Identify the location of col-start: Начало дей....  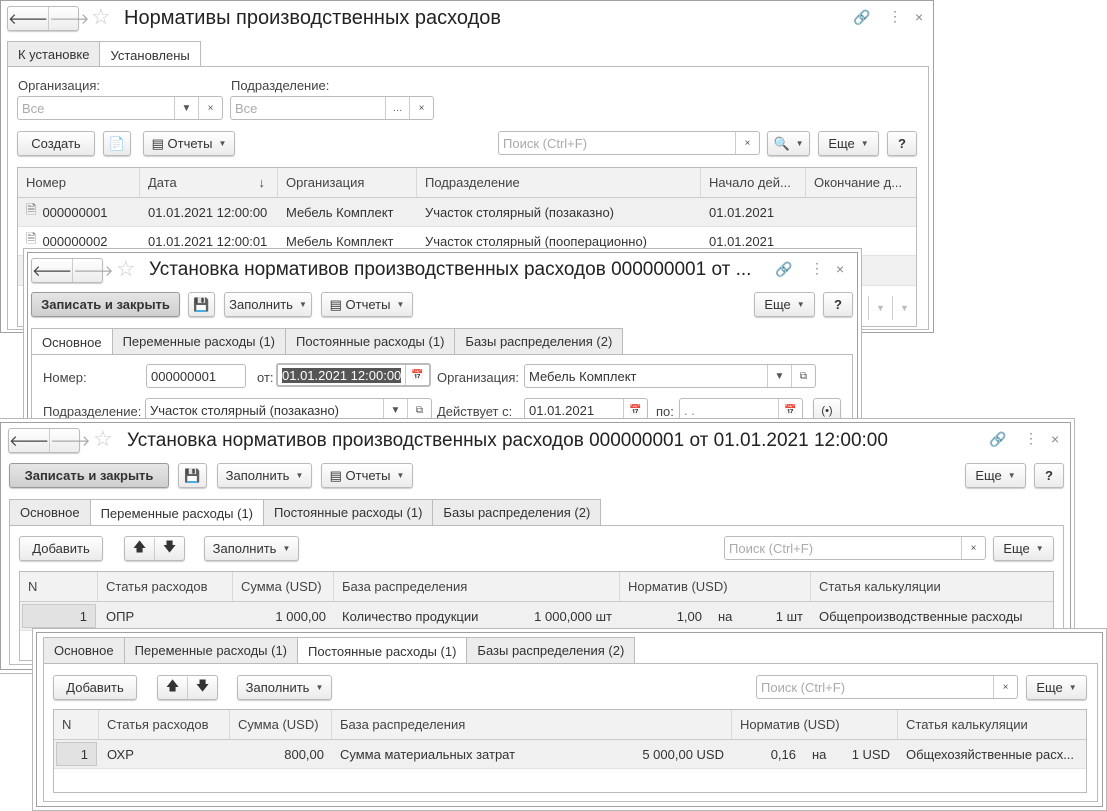
(753, 182).